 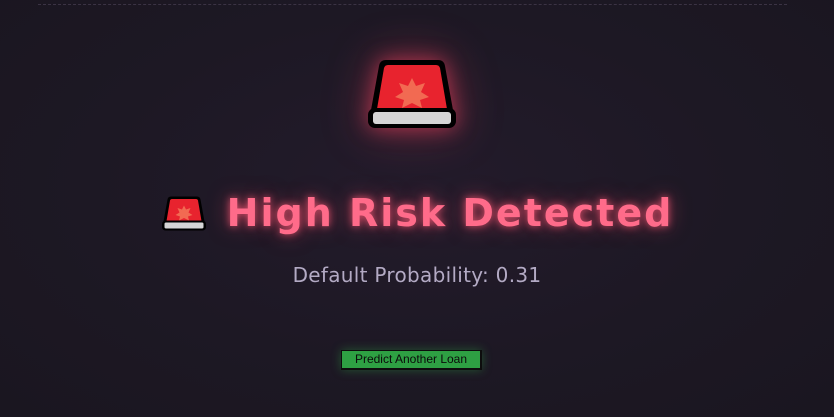 I want to click on result-headline: High Risk Detected, so click(x=417, y=213).